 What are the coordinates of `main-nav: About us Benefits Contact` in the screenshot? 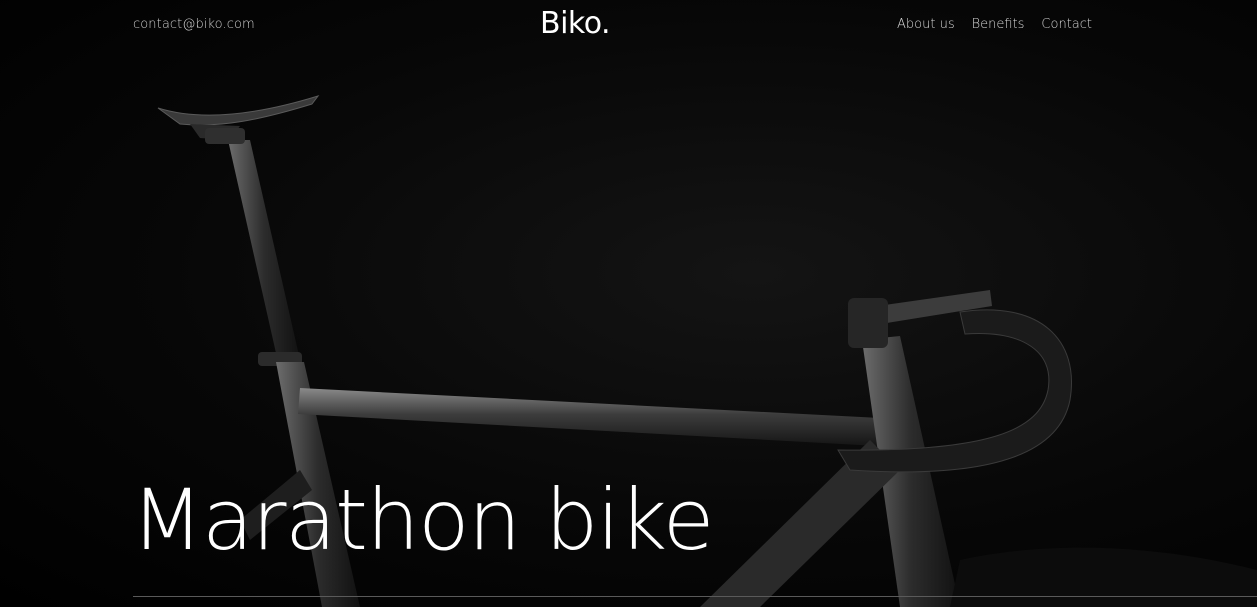 It's located at (994, 24).